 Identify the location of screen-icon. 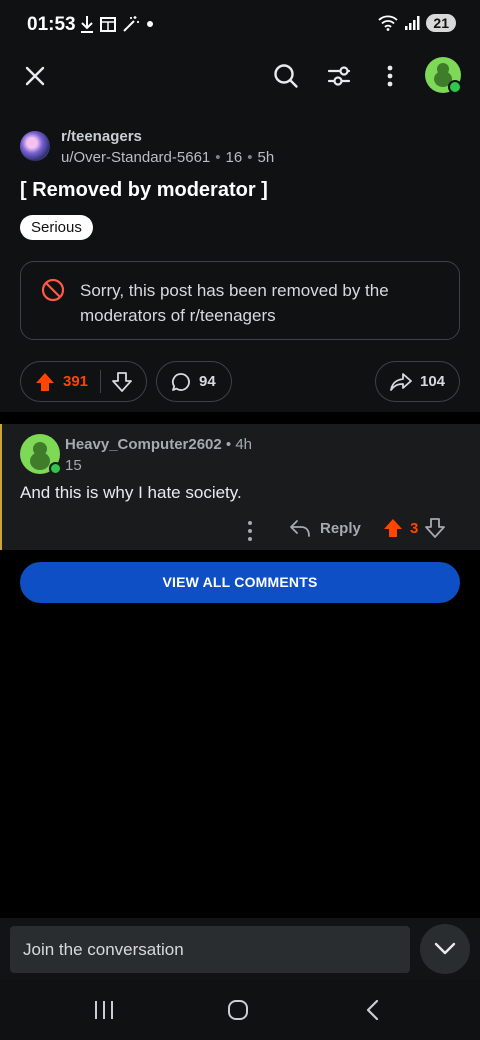
(108, 24).